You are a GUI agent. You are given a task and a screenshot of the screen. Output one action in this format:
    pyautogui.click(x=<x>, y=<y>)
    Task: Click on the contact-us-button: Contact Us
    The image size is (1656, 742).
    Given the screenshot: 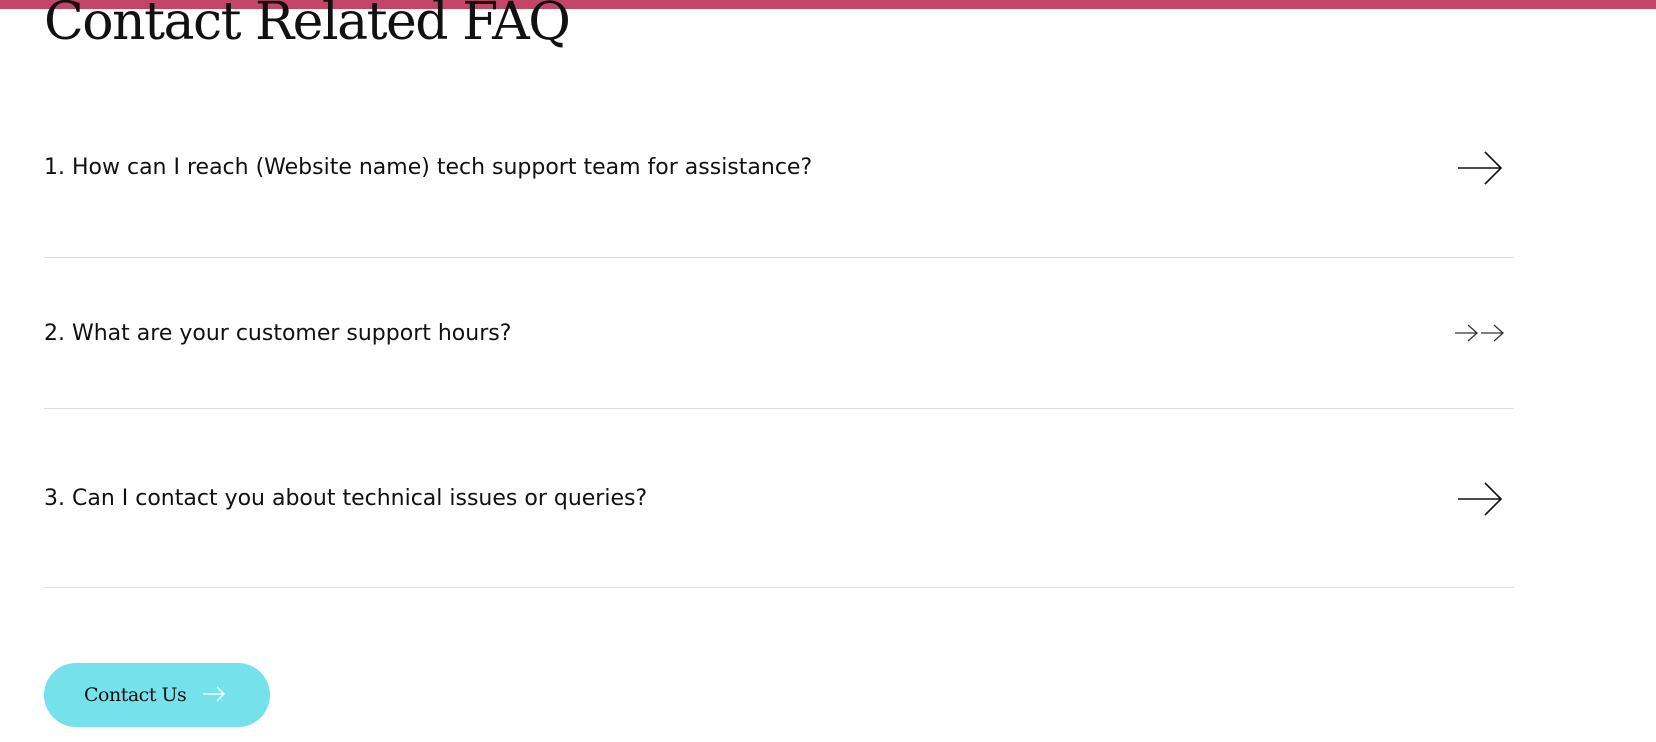 What is the action you would take?
    pyautogui.click(x=157, y=695)
    